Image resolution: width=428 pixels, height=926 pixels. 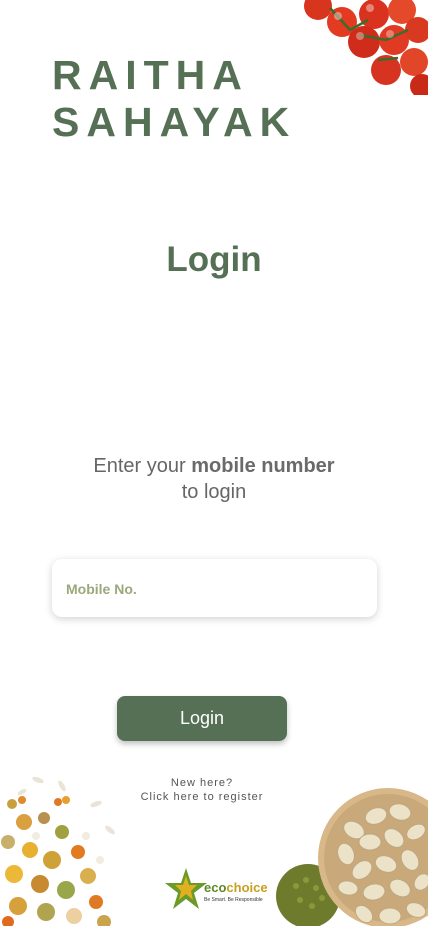 What do you see at coordinates (214, 259) in the screenshot?
I see `page-title: Login` at bounding box center [214, 259].